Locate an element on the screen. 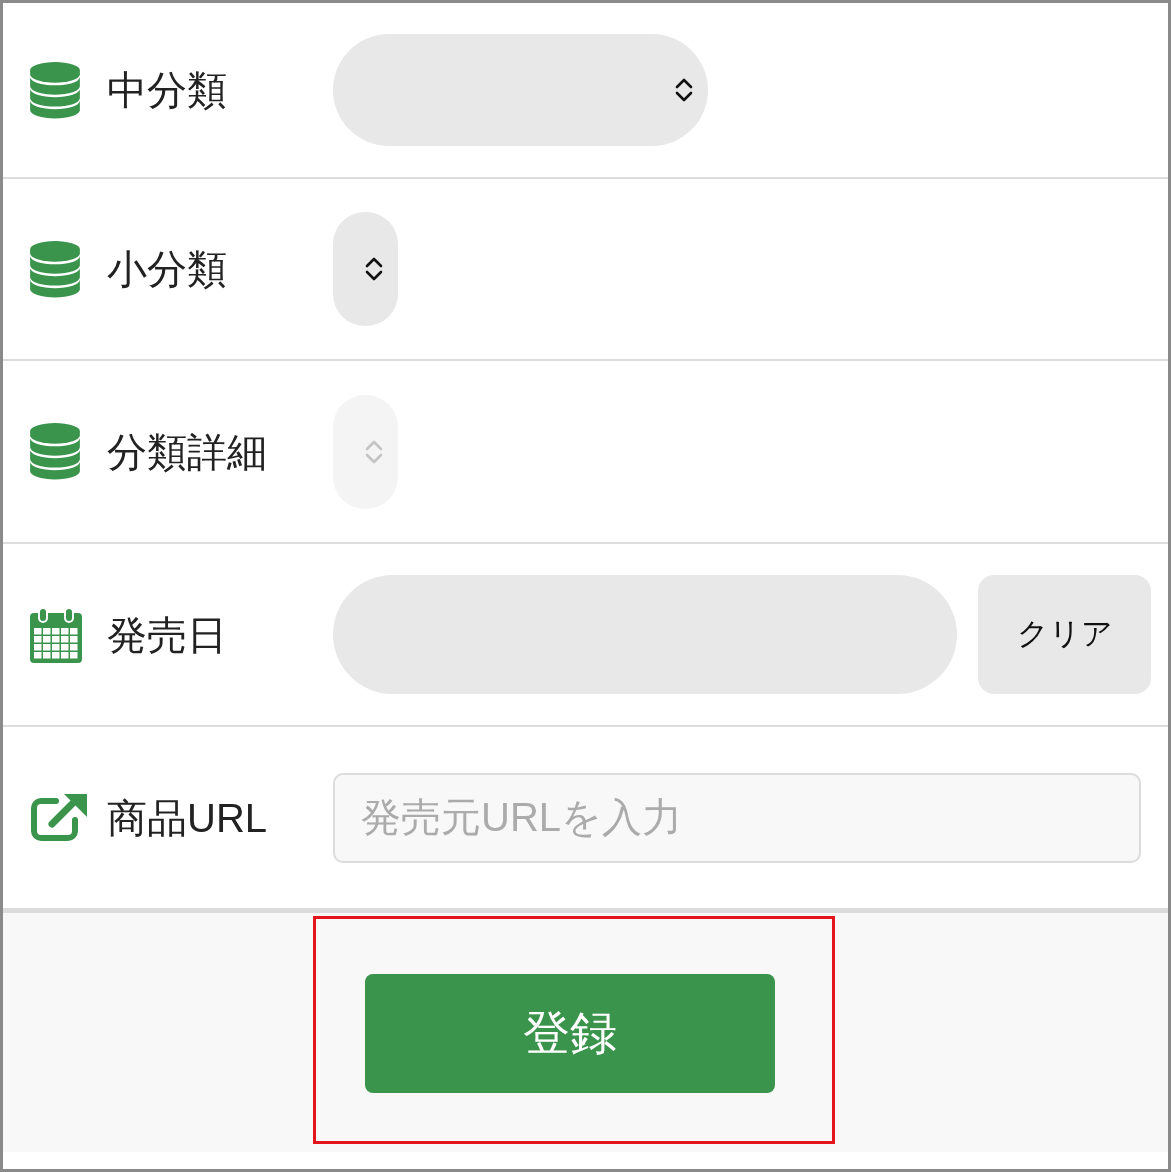 Image resolution: width=1171 pixels, height=1172 pixels. field-label: 商品URL is located at coordinates (187, 817).